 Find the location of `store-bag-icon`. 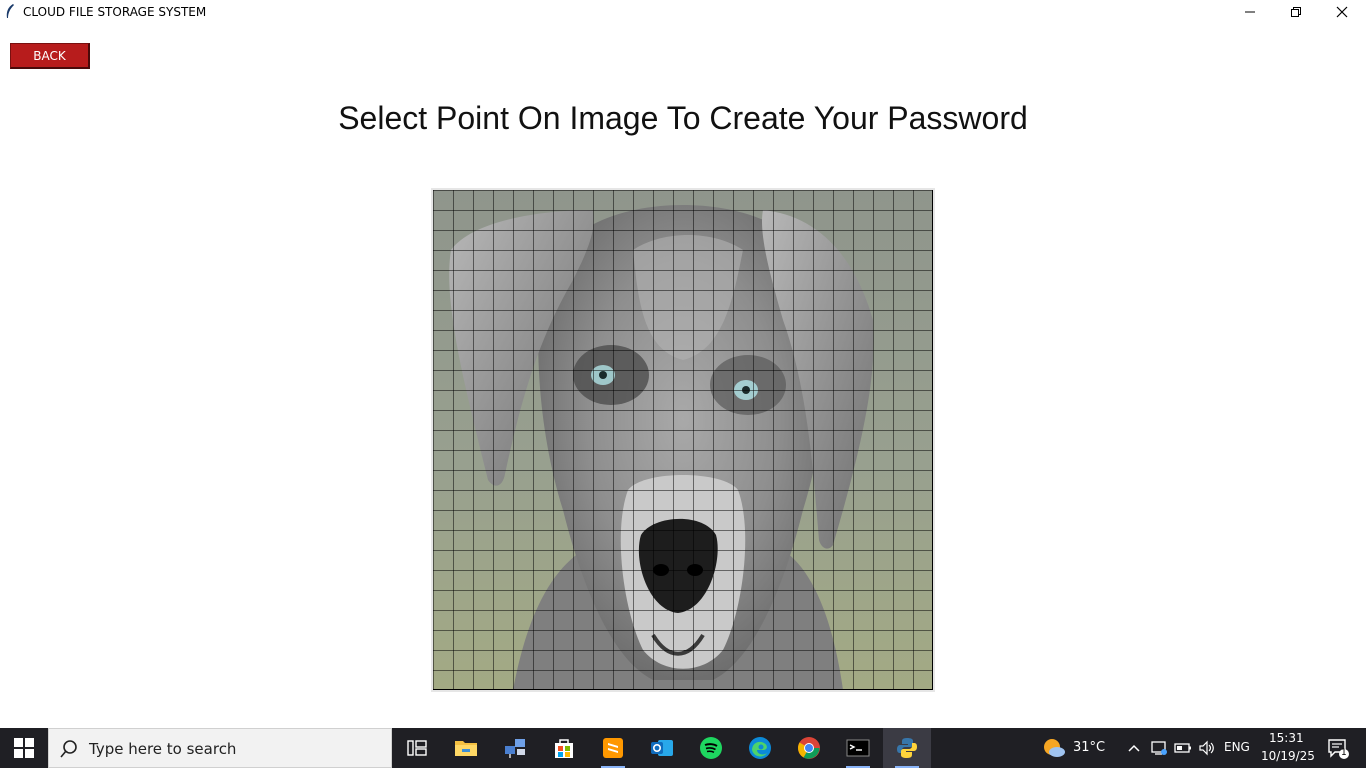

store-bag-icon is located at coordinates (564, 748).